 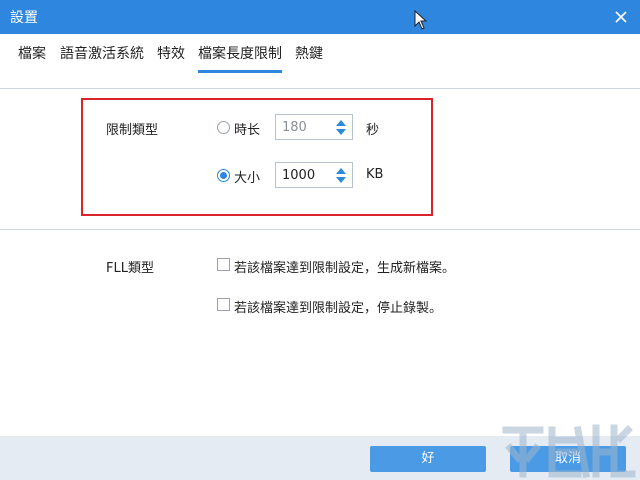 I want to click on highlight-box, so click(x=257, y=157).